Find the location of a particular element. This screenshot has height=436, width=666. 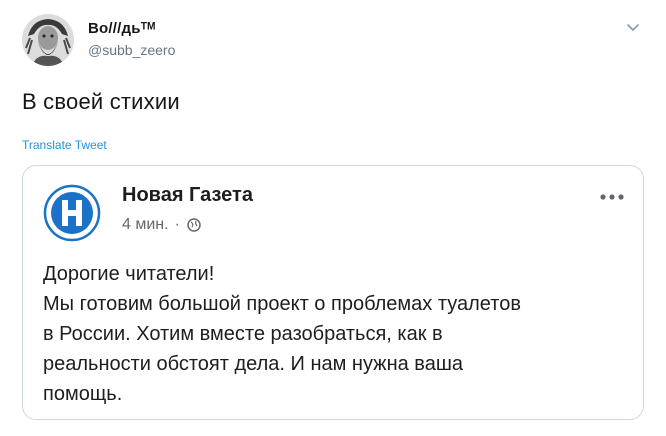

avatar-portrait-icon is located at coordinates (48, 40).